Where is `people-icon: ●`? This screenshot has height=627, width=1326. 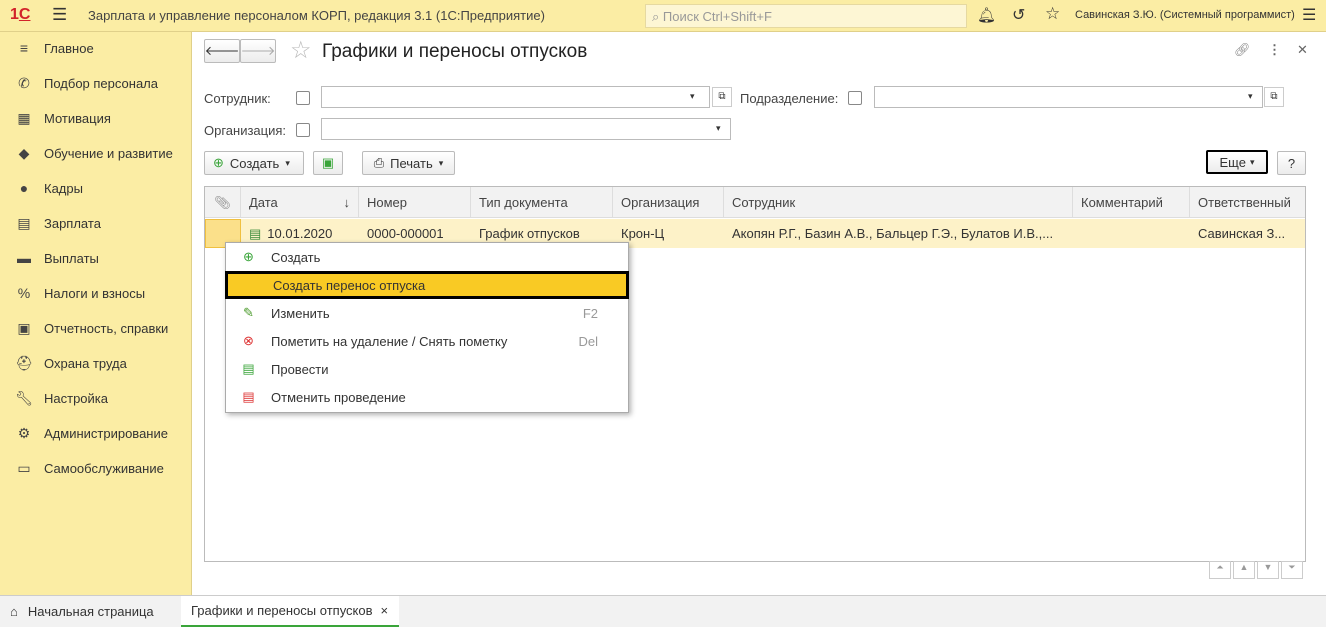
people-icon: ● is located at coordinates (24, 188).